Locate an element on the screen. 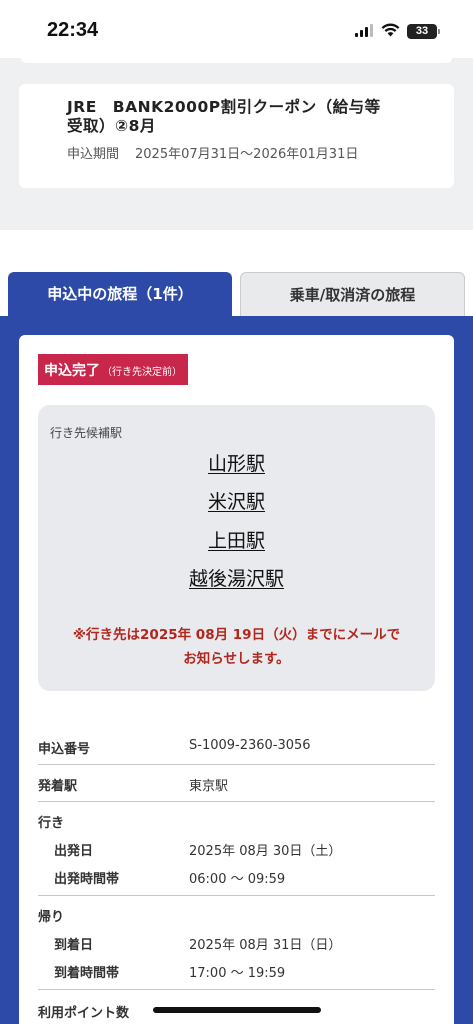 This screenshot has width=473, height=1024. status-time: 22:34 is located at coordinates (73, 30).